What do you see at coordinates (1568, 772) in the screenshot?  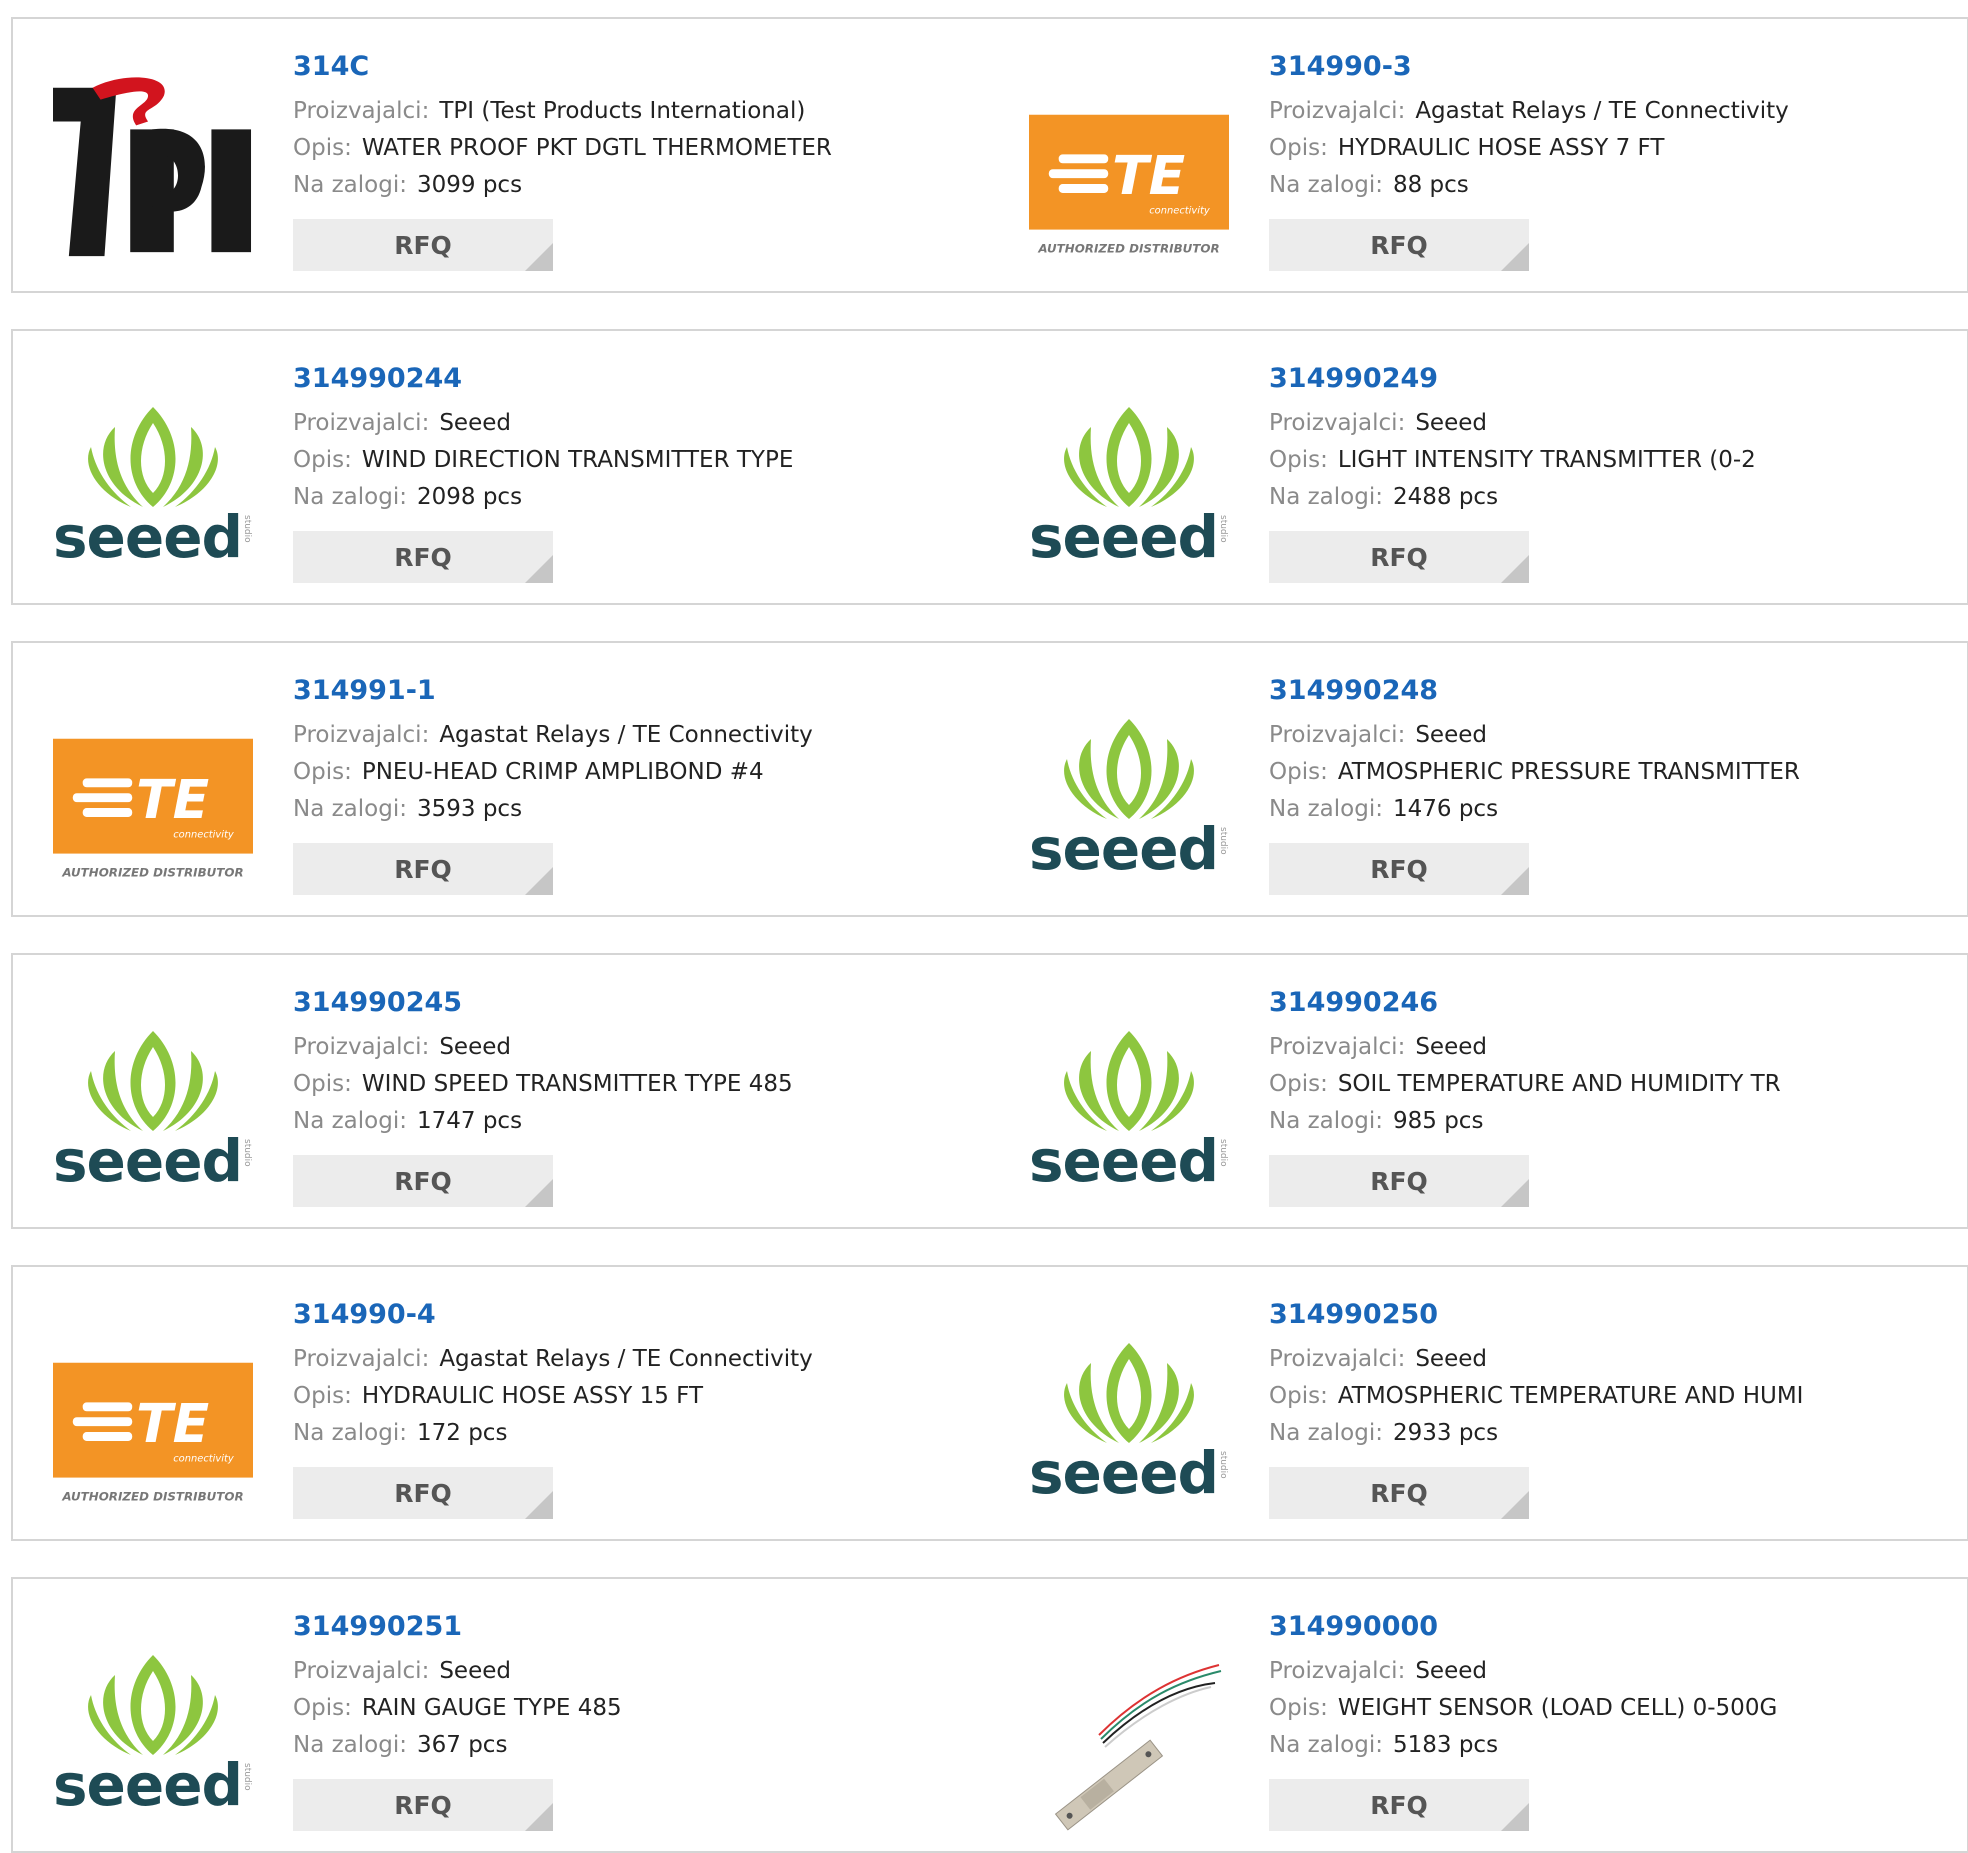 I see `description-value: ATMOSPHERIC PRESSURE TRANSMITTER` at bounding box center [1568, 772].